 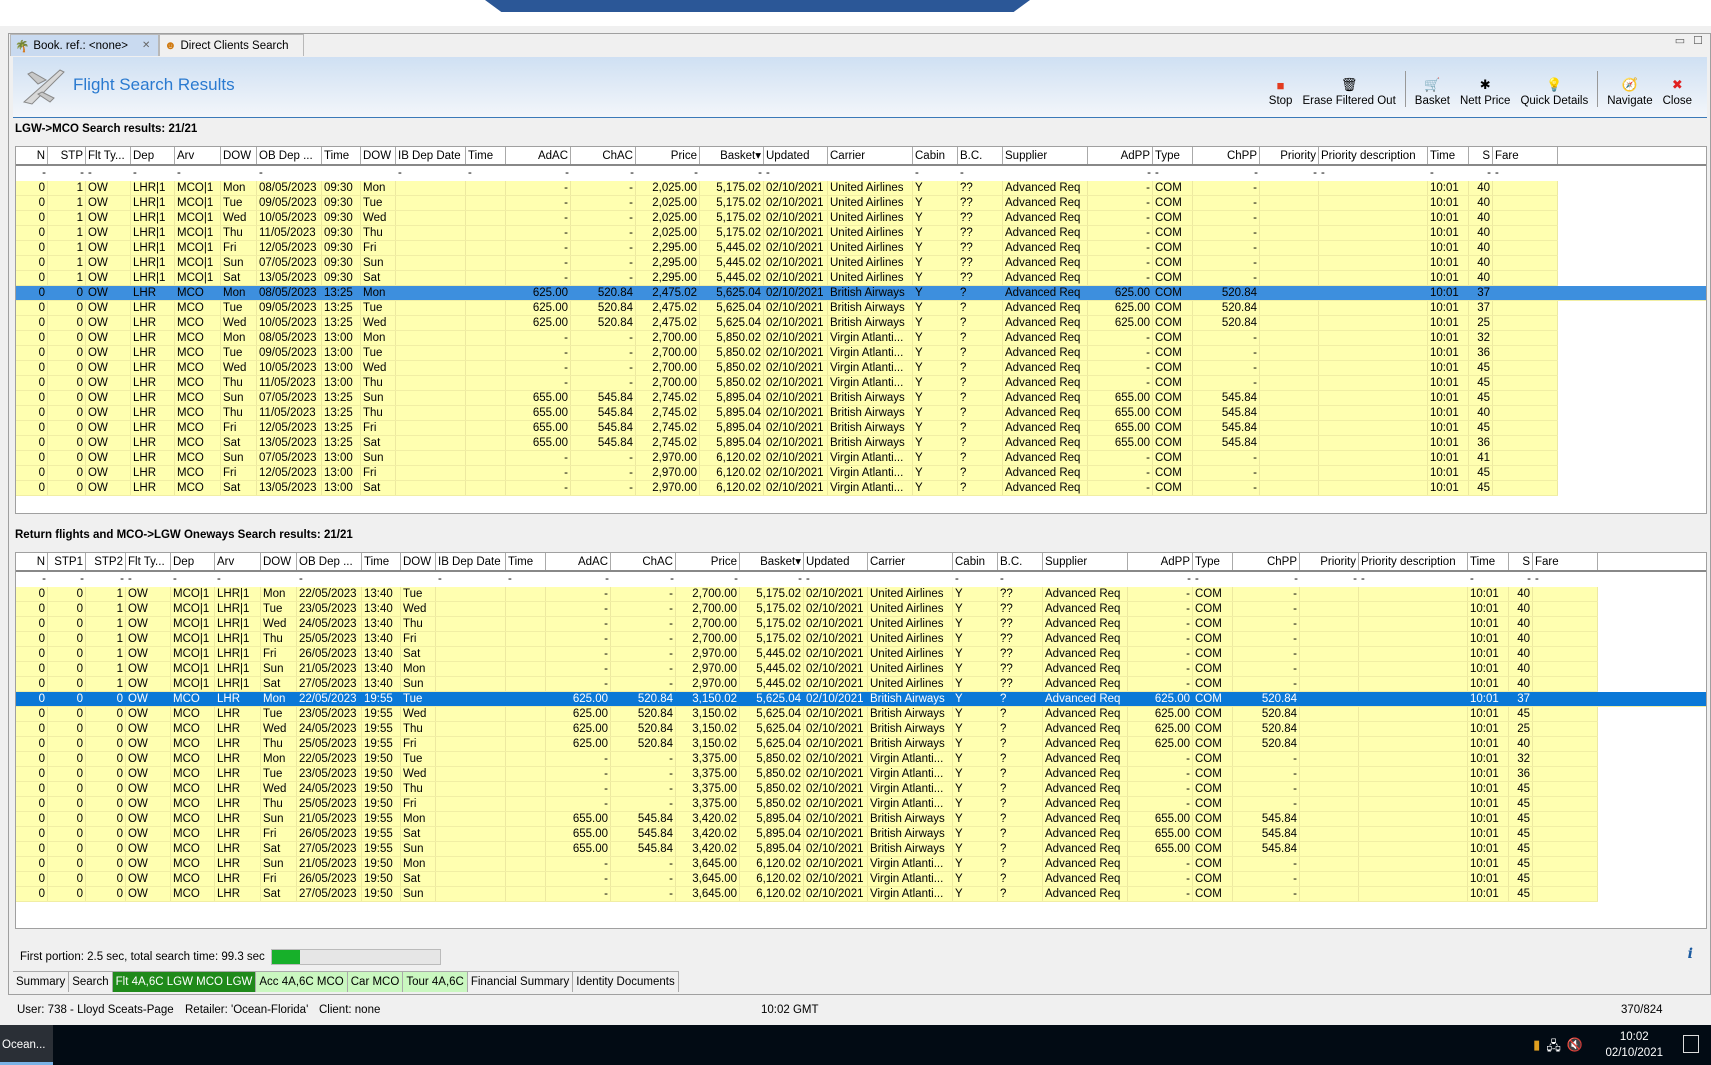 What do you see at coordinates (603, 155) in the screenshot?
I see `column-header: ChAC` at bounding box center [603, 155].